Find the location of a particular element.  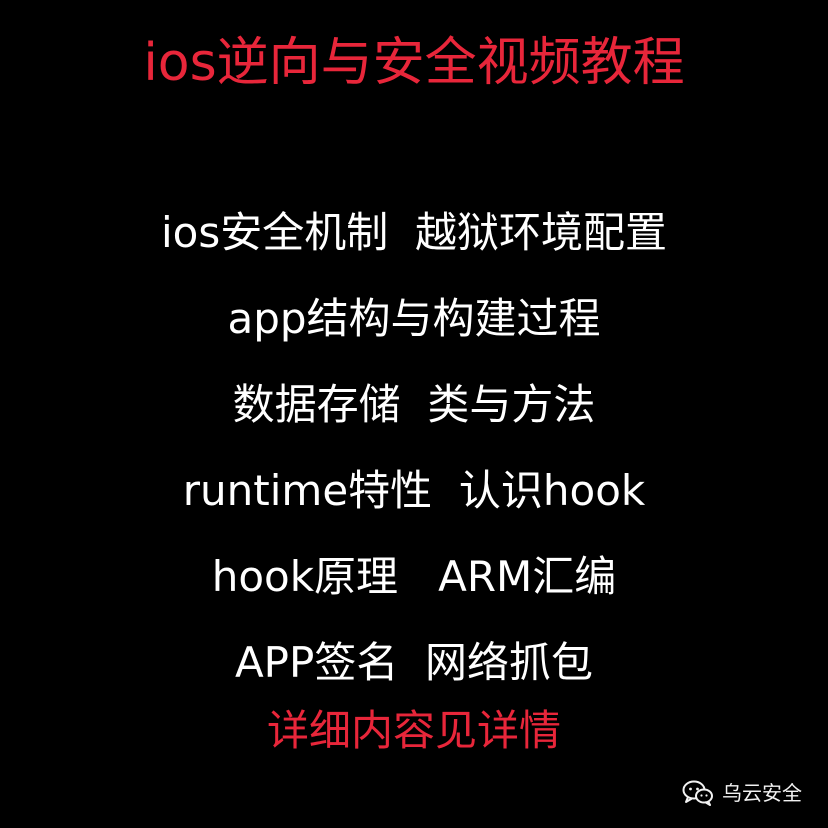

topic-line: hook原理 ARM汇编 is located at coordinates (414, 576).